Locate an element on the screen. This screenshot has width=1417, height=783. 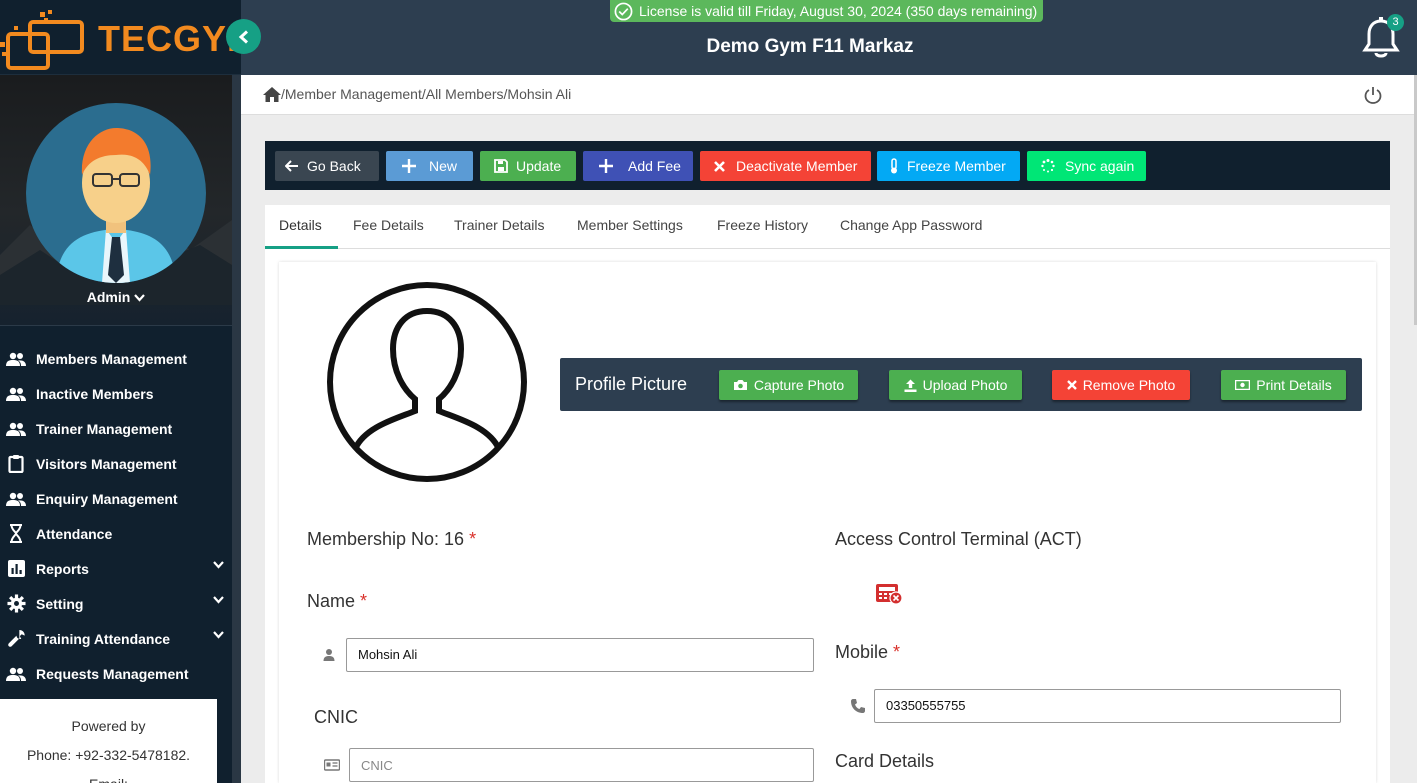
sidebar-item-inactive-members: Inactive Members is located at coordinates (116, 393).